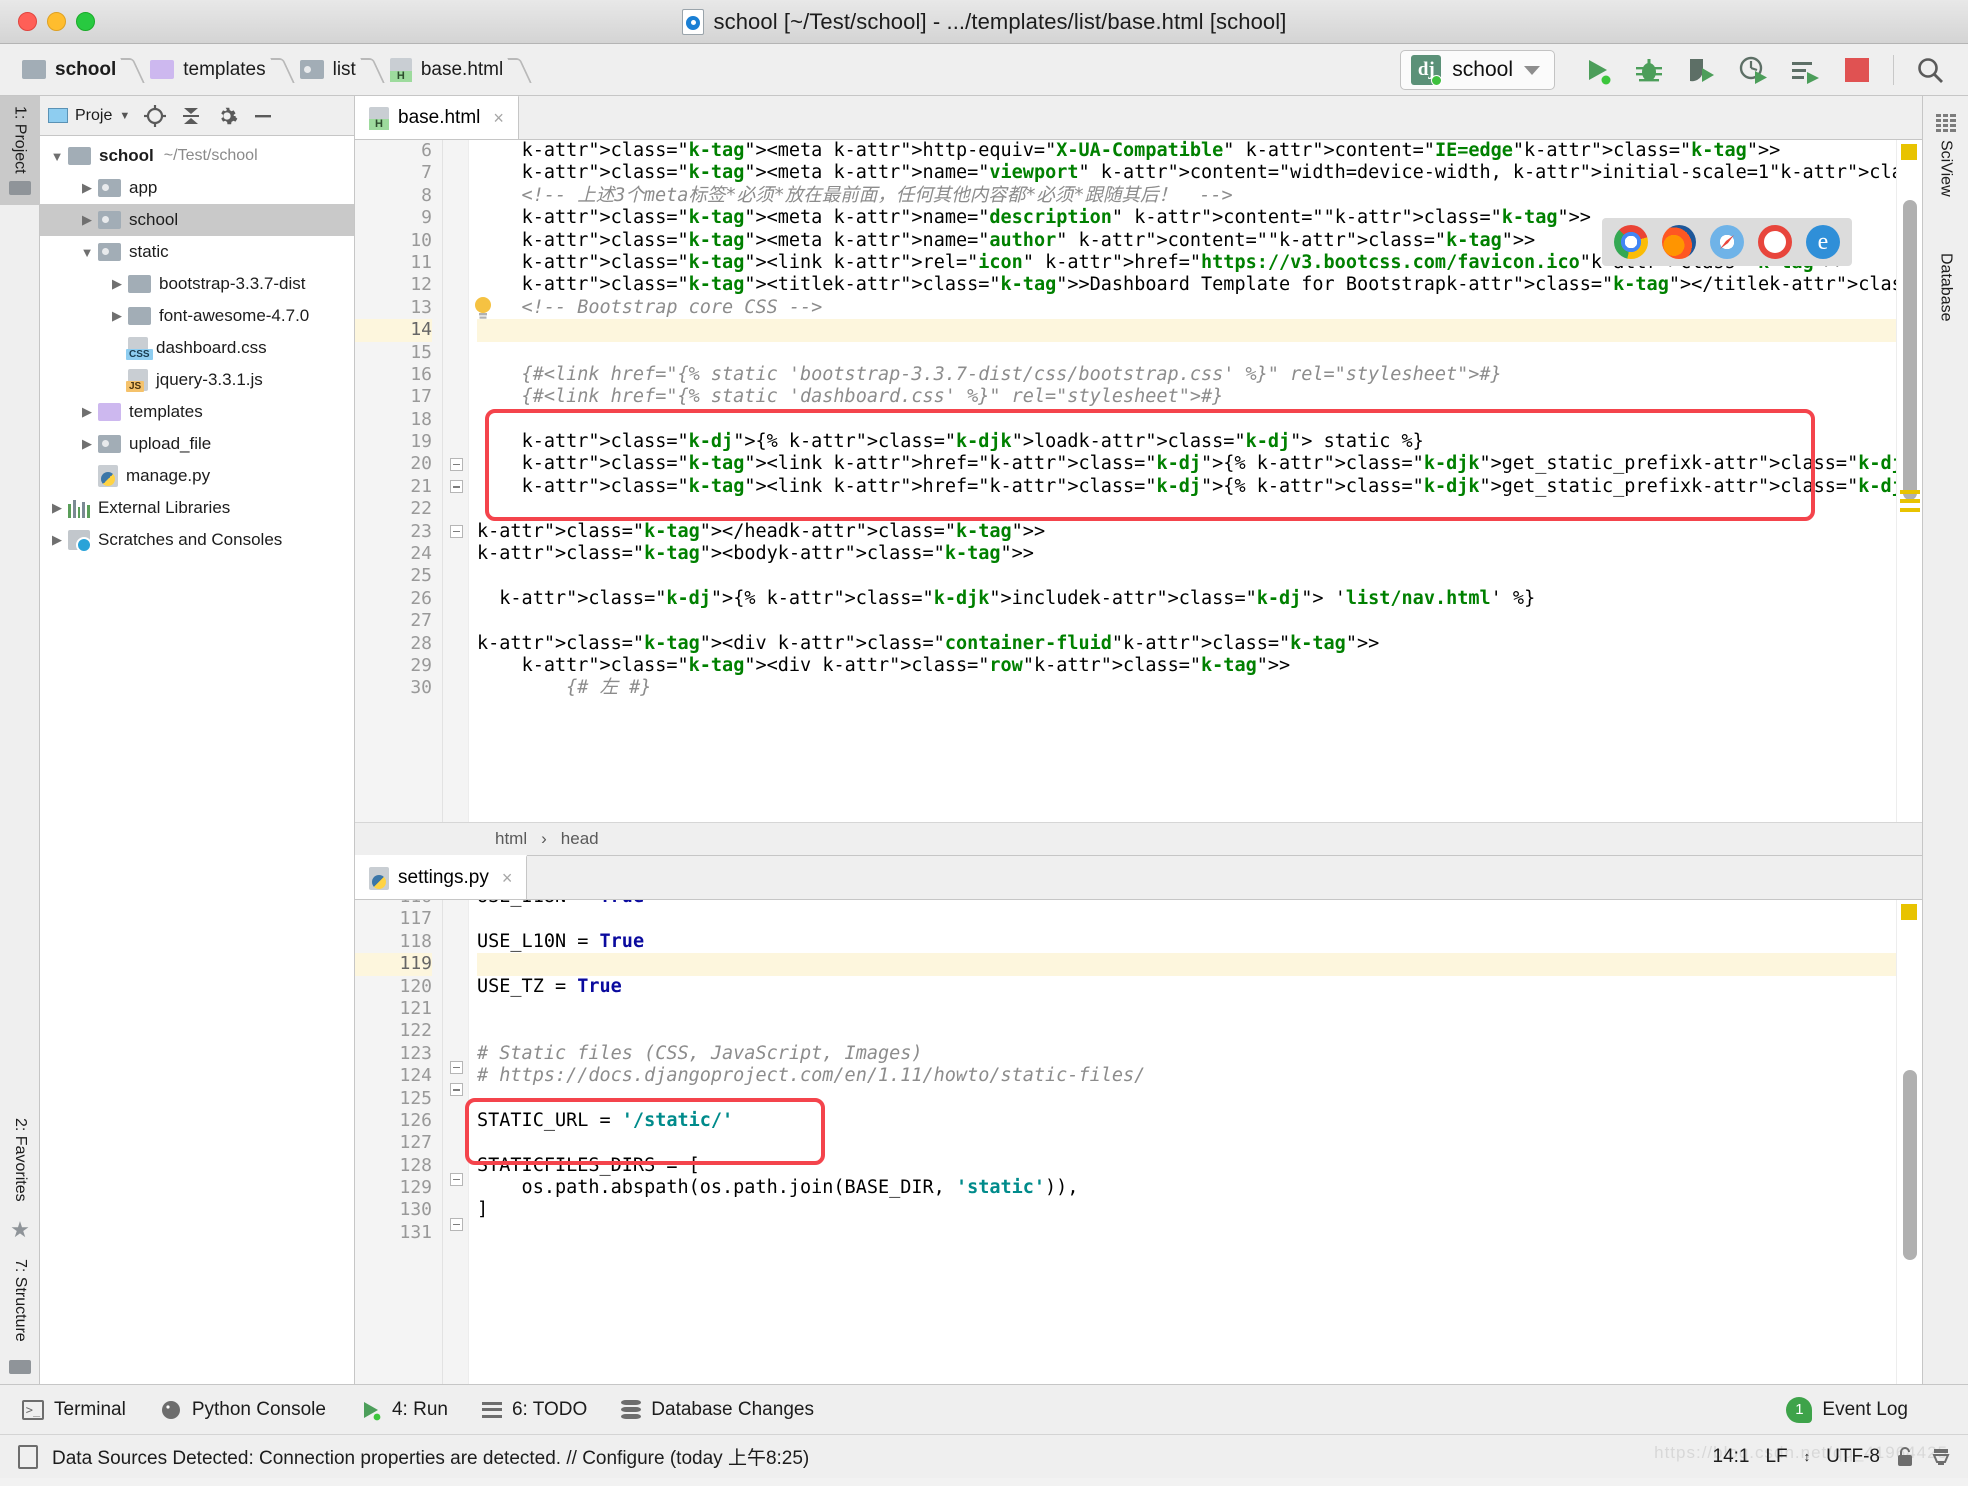 The image size is (1968, 1486). Describe the element at coordinates (197, 412) in the screenshot. I see `tree-node-templates: templates` at that location.